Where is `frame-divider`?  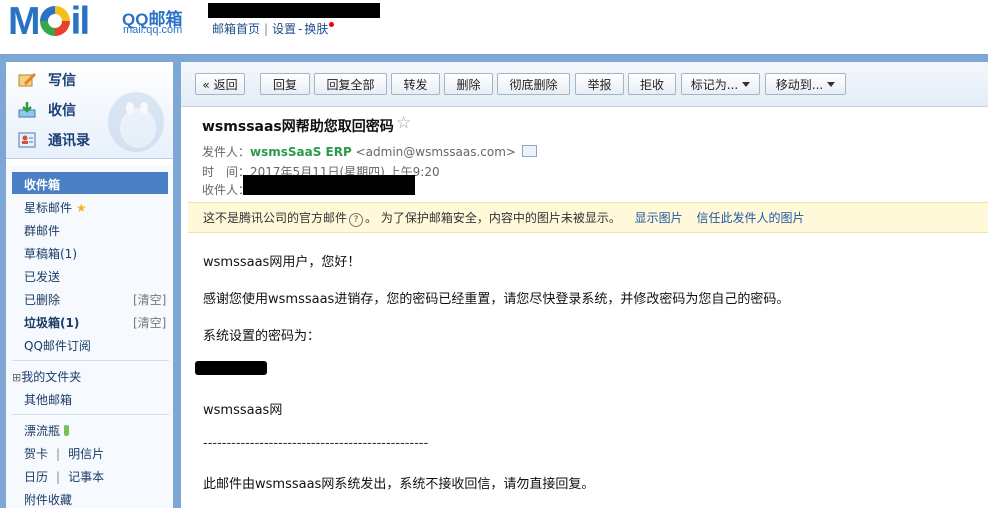
frame-divider is located at coordinates (177, 281).